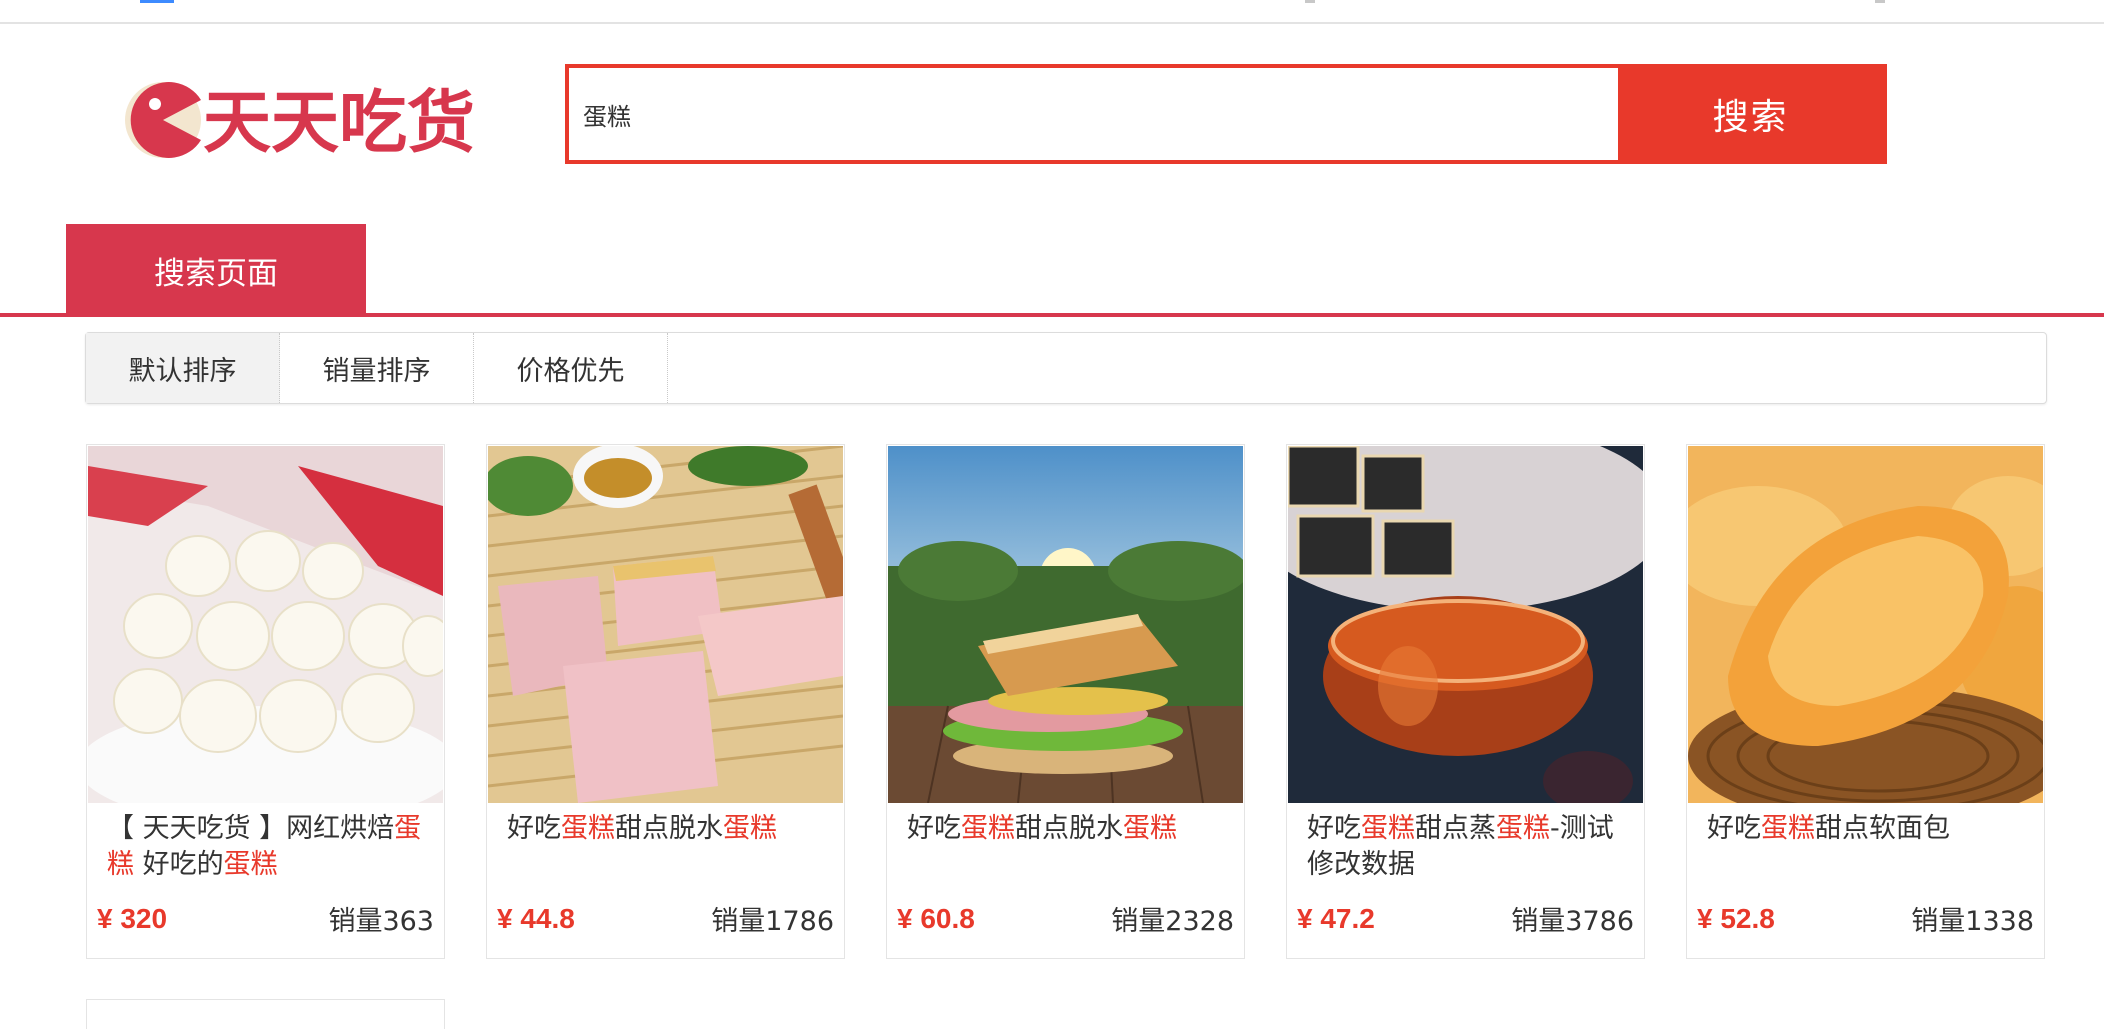  I want to click on logo-graphic: 天天吃货, so click(300, 122).